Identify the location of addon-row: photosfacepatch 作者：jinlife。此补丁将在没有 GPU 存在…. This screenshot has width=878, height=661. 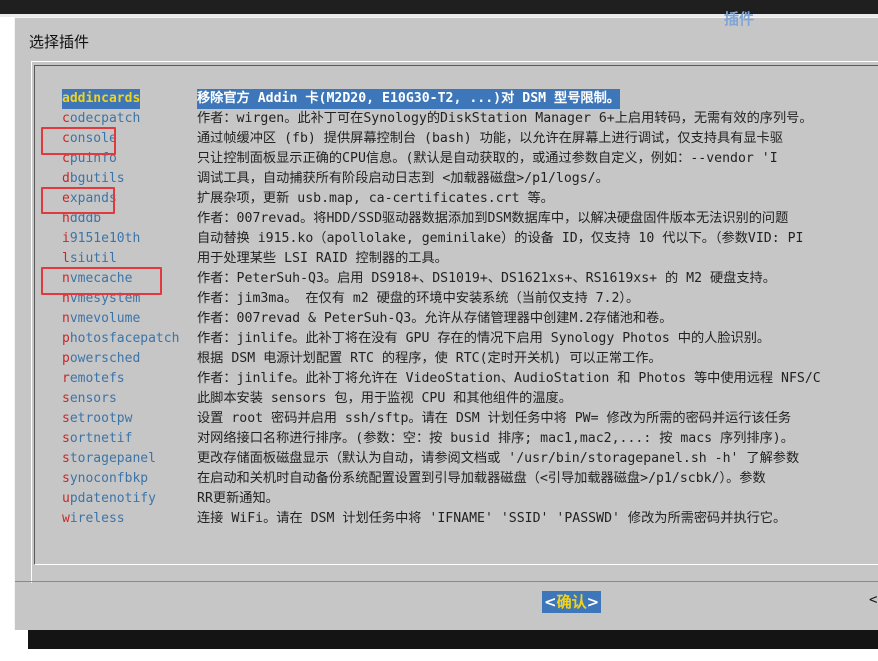
(456, 339).